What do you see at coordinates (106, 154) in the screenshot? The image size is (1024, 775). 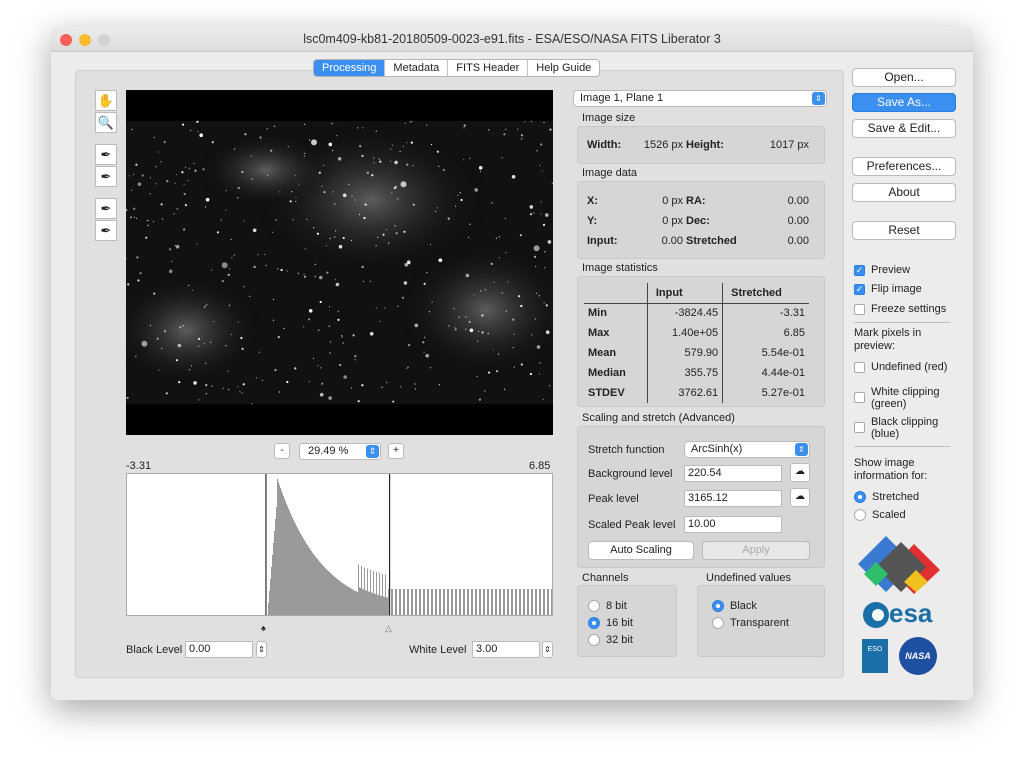 I see `pick-black-tool-button: ✒` at bounding box center [106, 154].